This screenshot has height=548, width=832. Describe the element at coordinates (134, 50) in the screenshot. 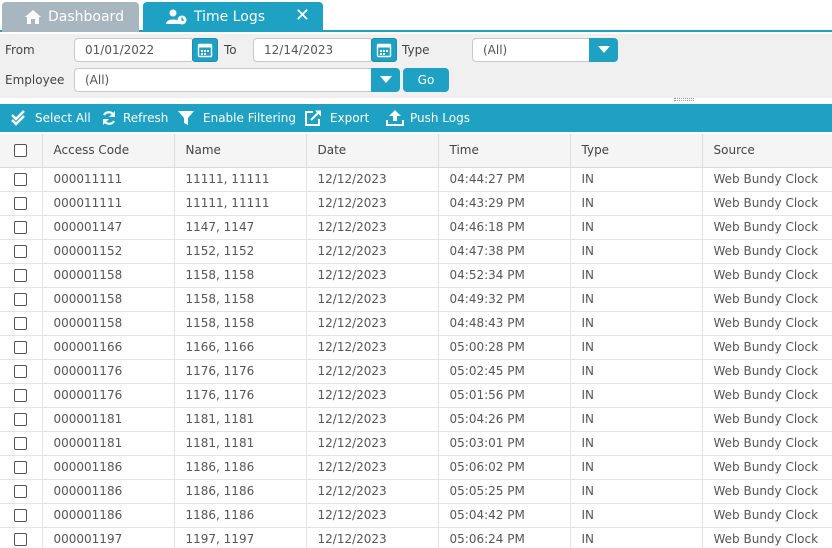

I see `from-date-input: 01/01/2022` at that location.